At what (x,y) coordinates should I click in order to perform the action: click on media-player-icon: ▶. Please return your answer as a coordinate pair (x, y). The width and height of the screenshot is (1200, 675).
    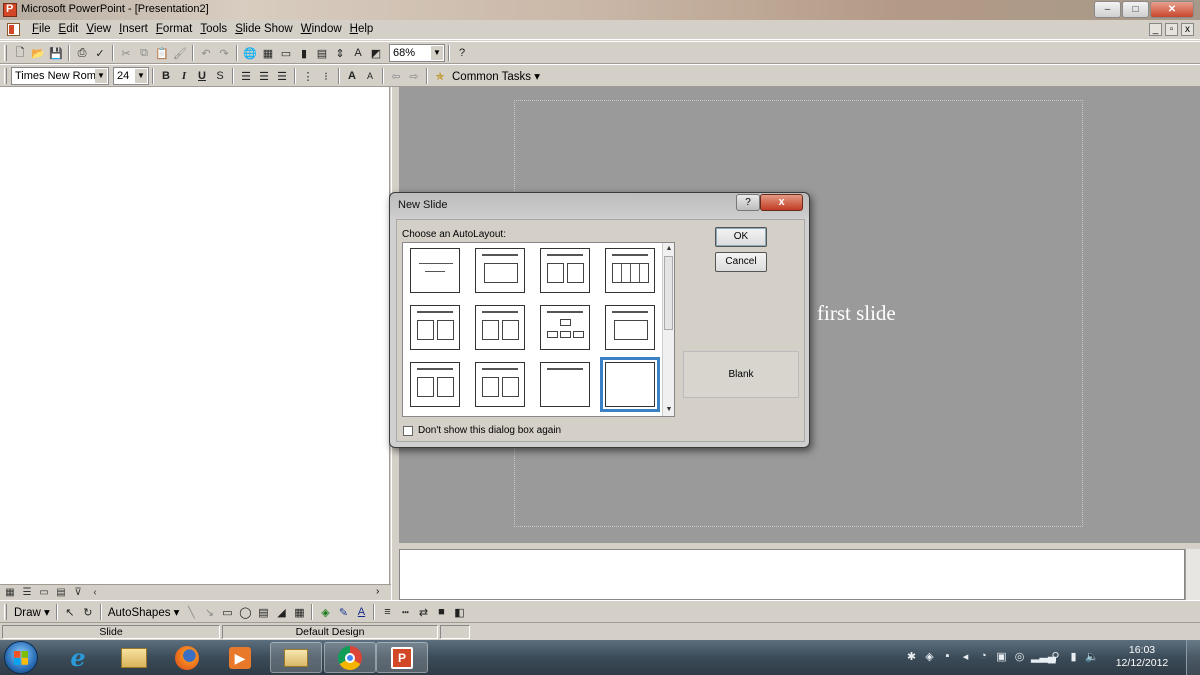
    Looking at the image, I should click on (240, 657).